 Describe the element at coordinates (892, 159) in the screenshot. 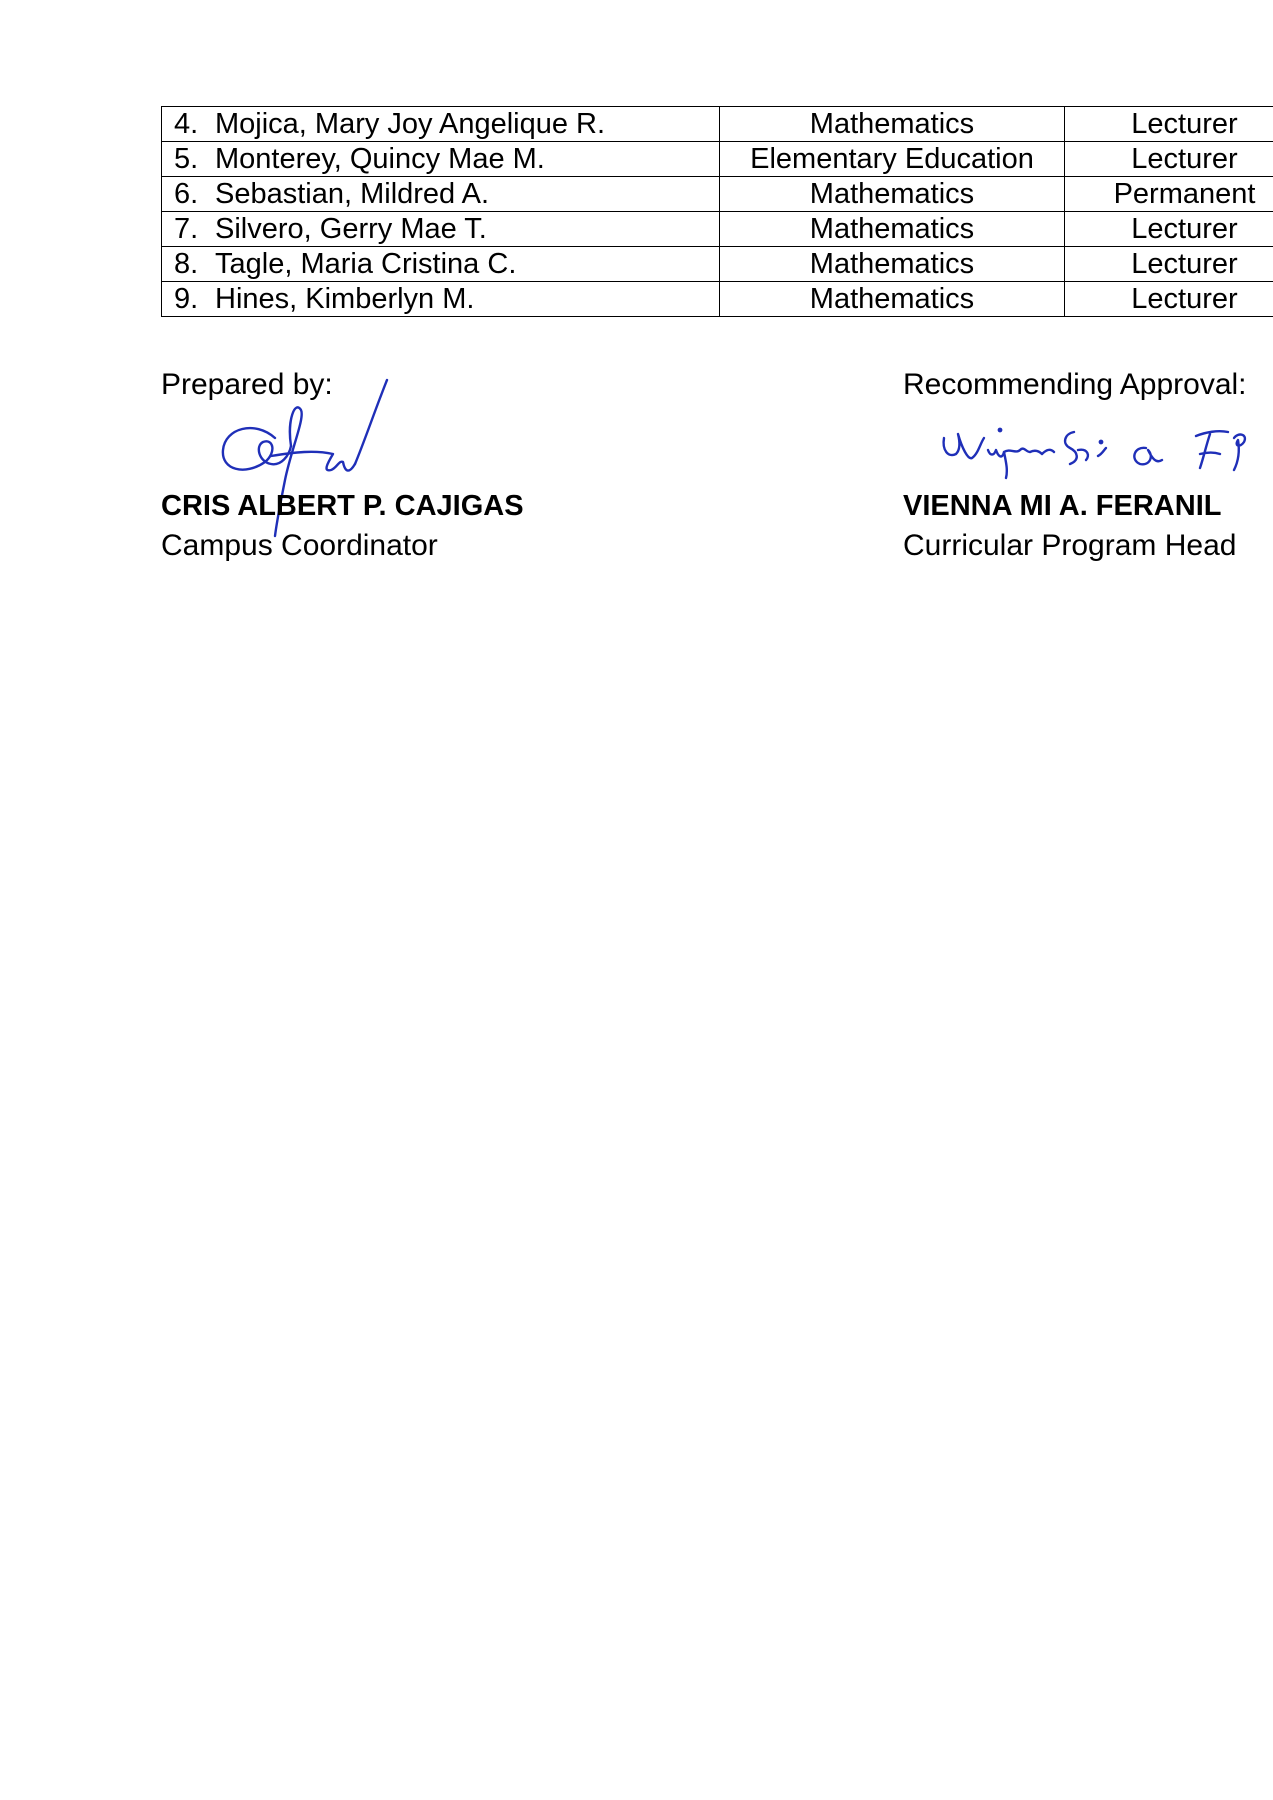

I see `department-cell: Elementary Education` at that location.